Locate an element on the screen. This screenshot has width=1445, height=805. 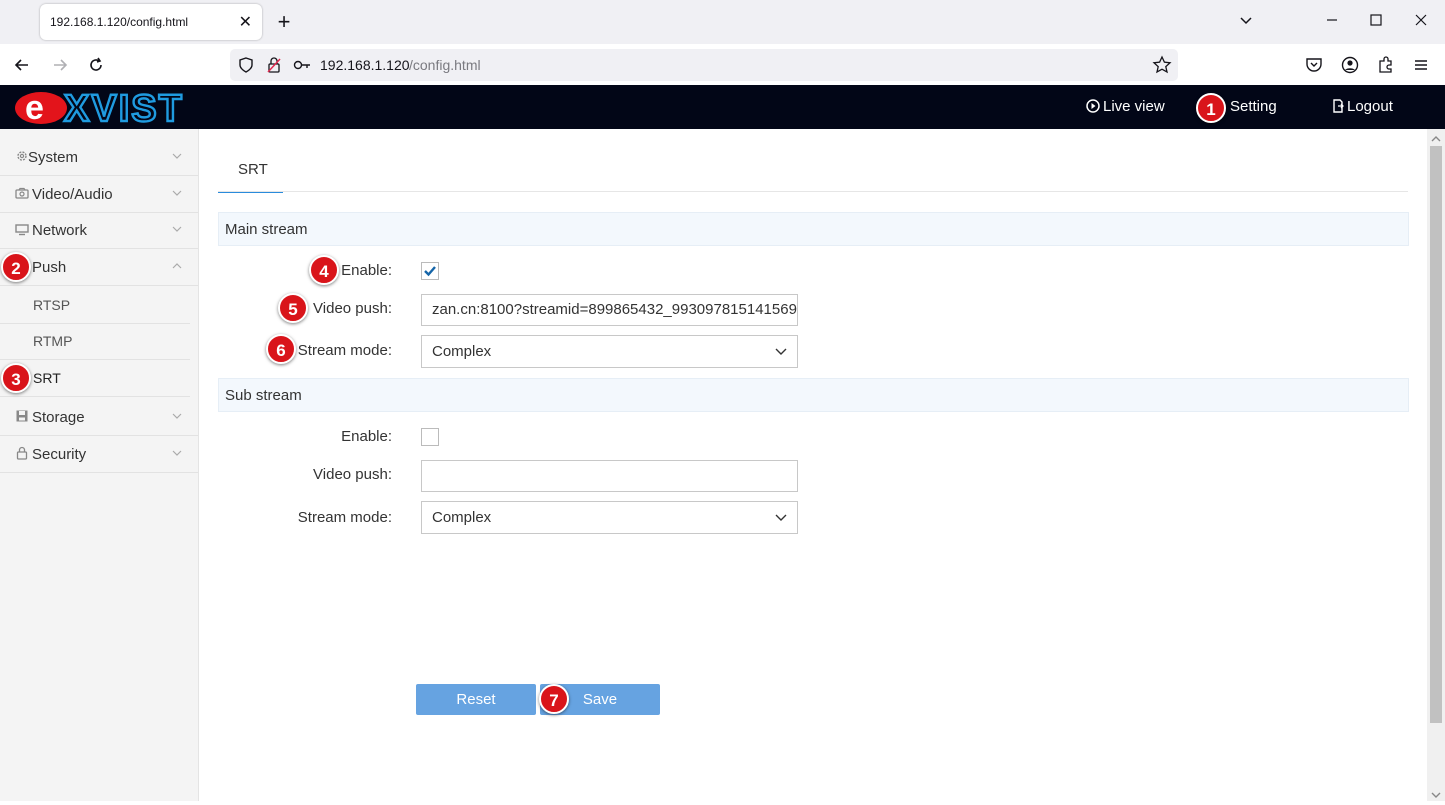
shield-icon is located at coordinates (246, 67).